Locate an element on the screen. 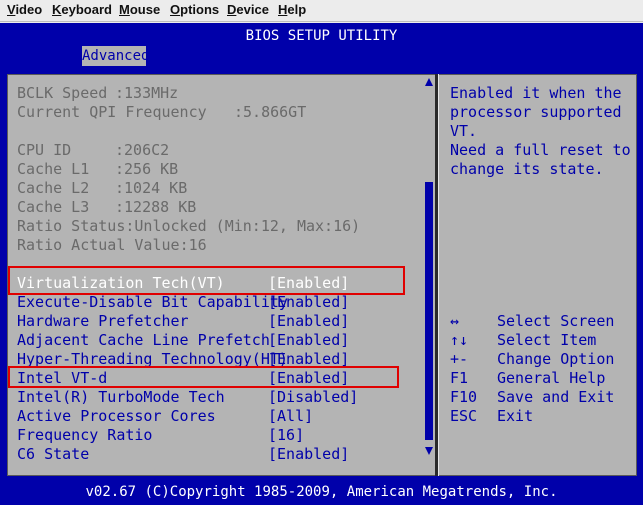 This screenshot has width=643, height=505. setting-active-cores-value: [All] is located at coordinates (290, 416).